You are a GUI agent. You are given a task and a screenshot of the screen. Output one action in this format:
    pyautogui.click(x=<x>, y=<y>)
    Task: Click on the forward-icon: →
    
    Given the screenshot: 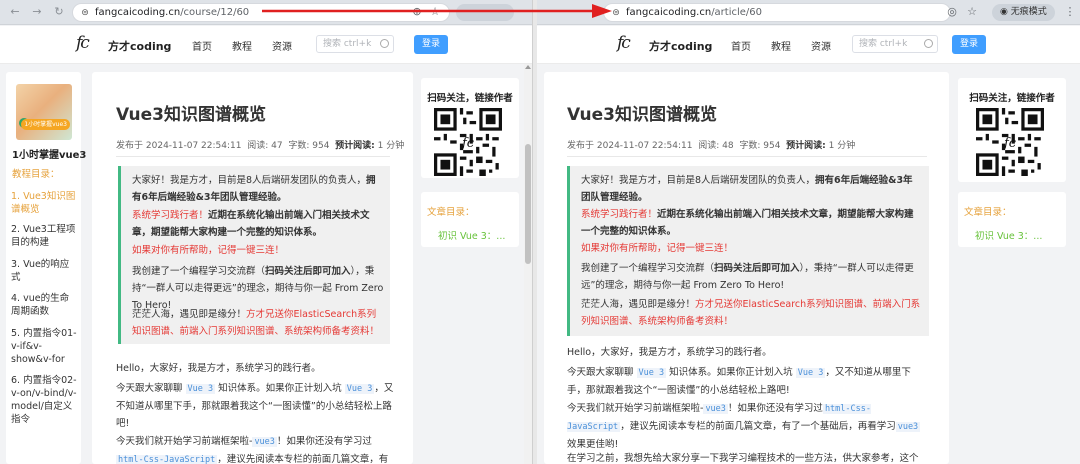 What is the action you would take?
    pyautogui.click(x=37, y=12)
    